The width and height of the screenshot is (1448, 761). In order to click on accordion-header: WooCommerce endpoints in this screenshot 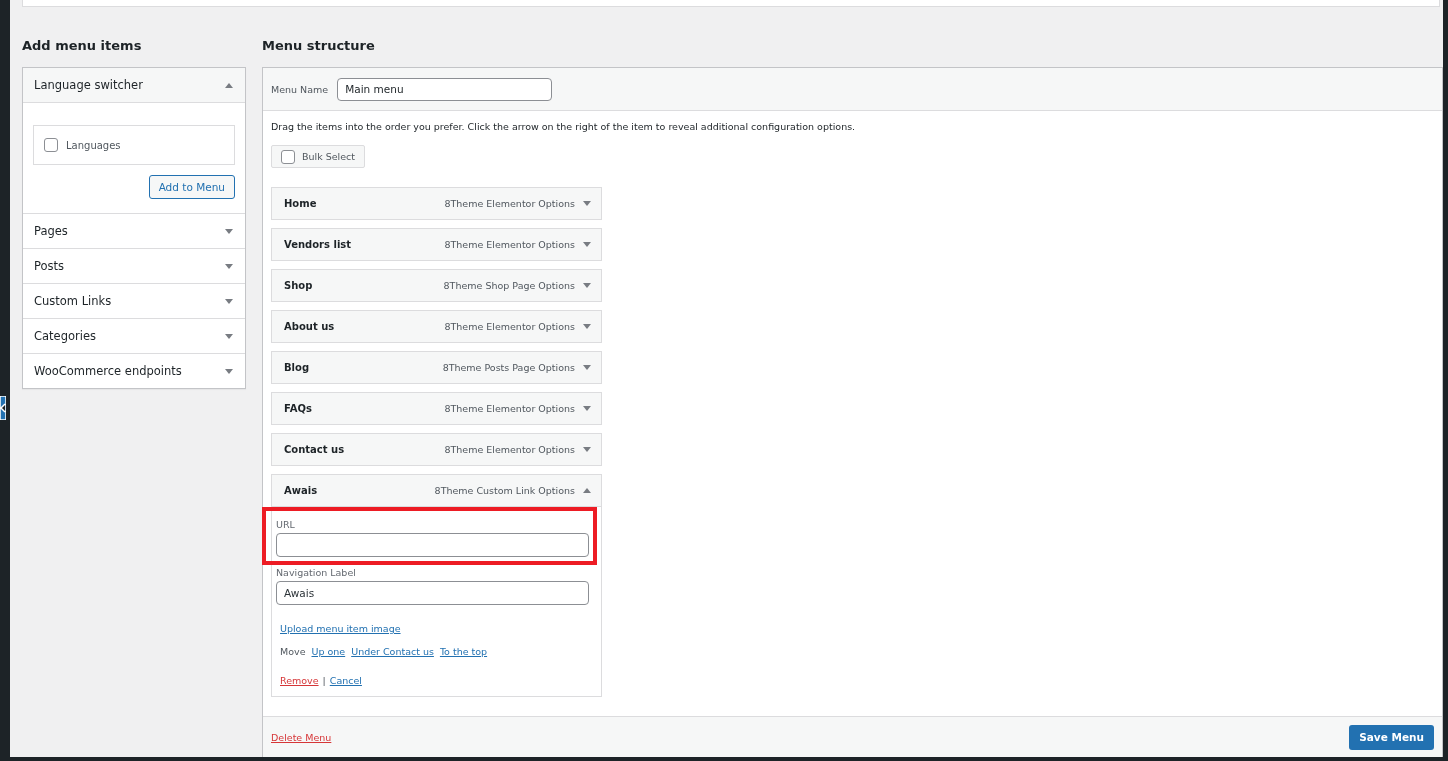, I will do `click(134, 371)`.